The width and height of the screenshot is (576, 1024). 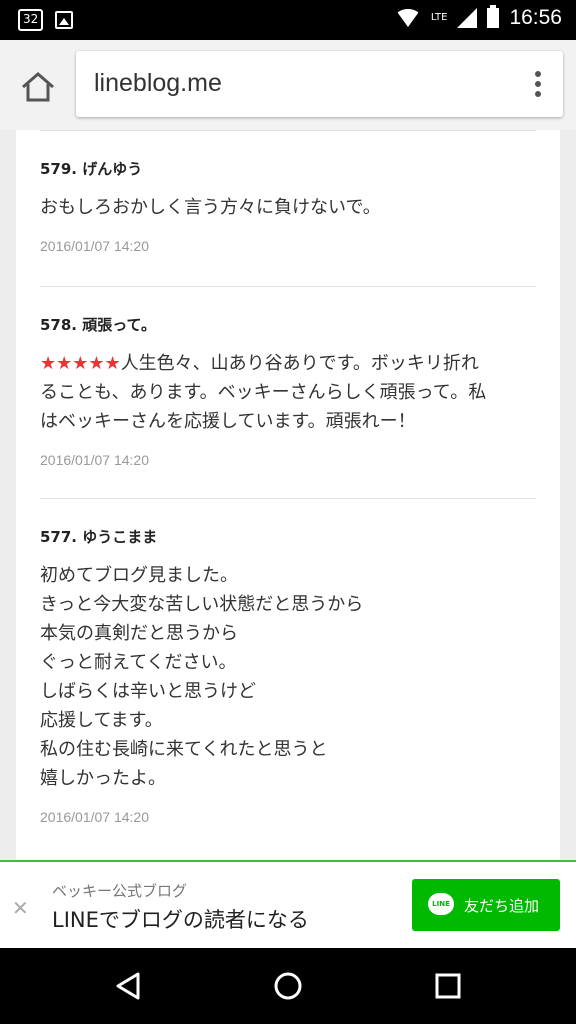 I want to click on comment-author: ゆうこまま, so click(x=120, y=537).